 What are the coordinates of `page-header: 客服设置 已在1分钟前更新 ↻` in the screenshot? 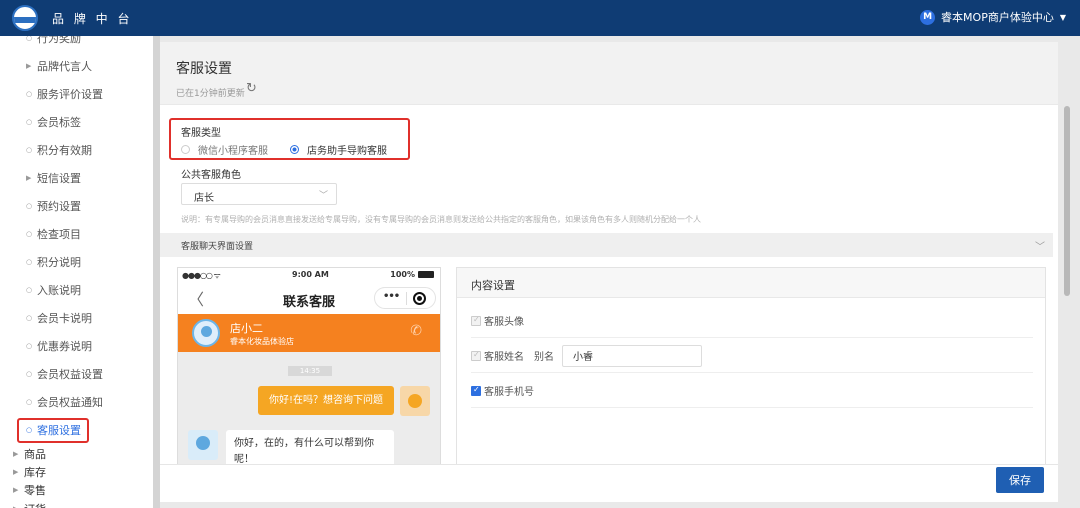 It's located at (609, 73).